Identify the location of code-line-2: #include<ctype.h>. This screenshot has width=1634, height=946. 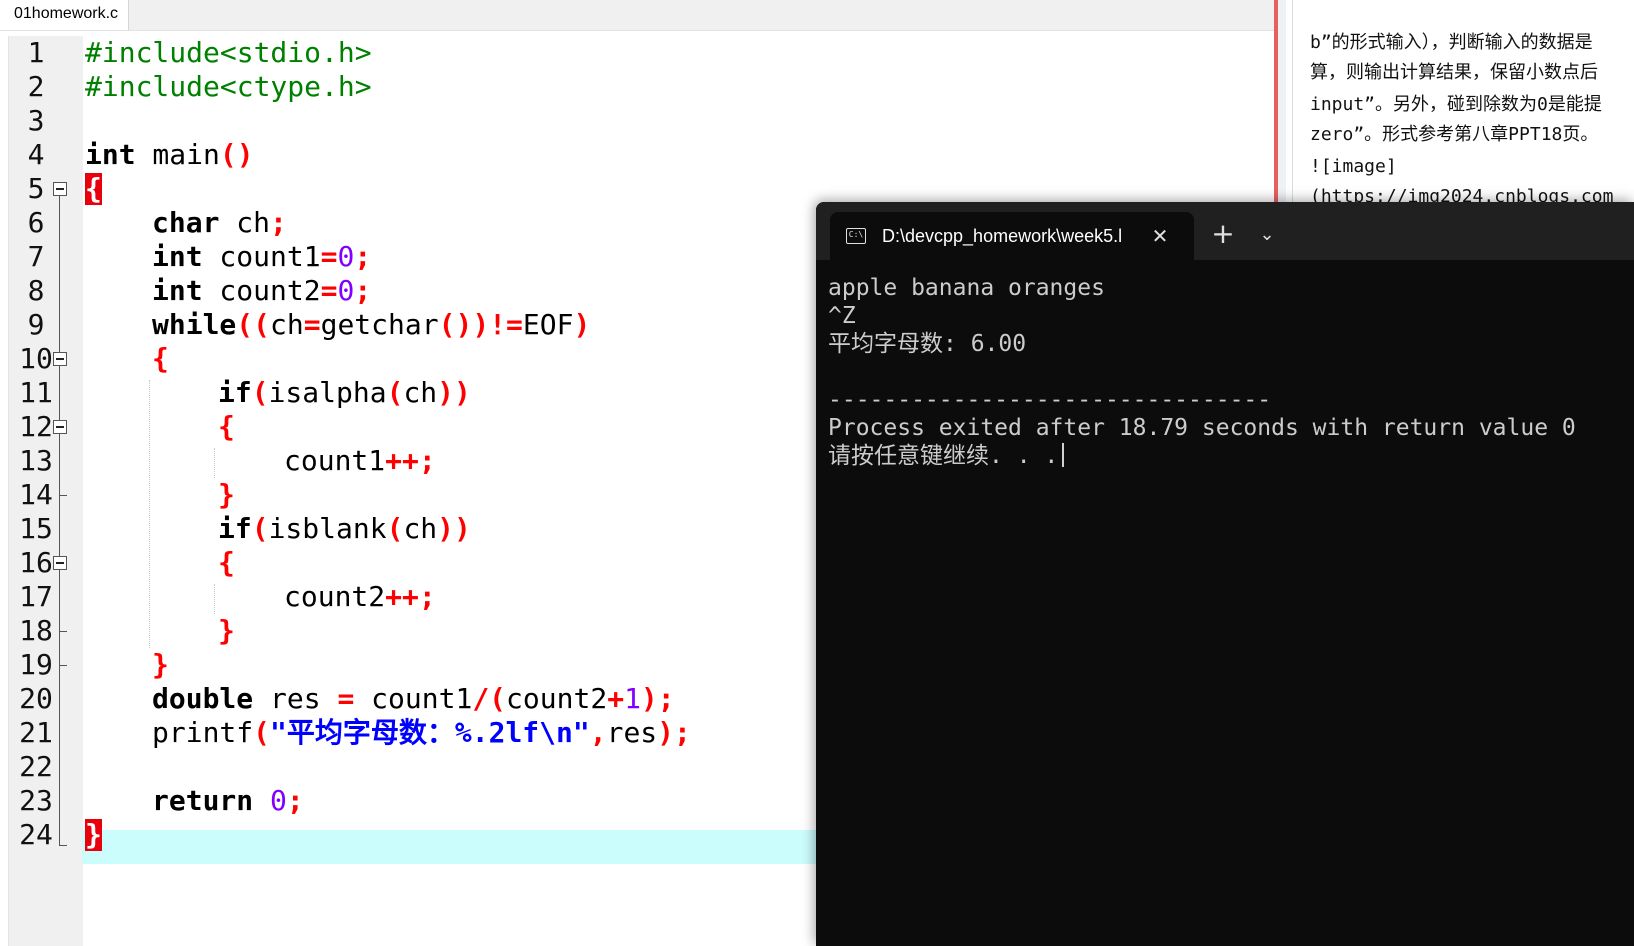
(228, 87).